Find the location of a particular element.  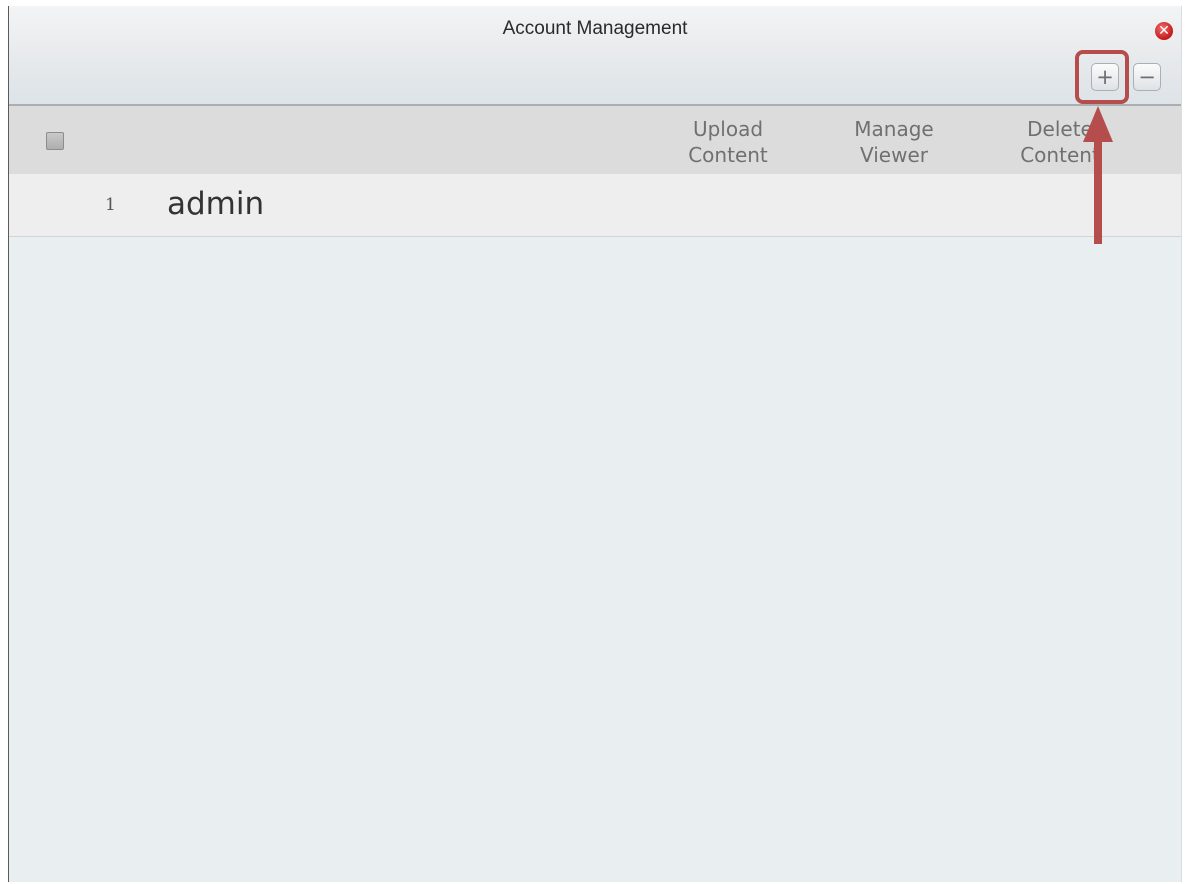

title-bar: Account Management ✕ + − is located at coordinates (595, 56).